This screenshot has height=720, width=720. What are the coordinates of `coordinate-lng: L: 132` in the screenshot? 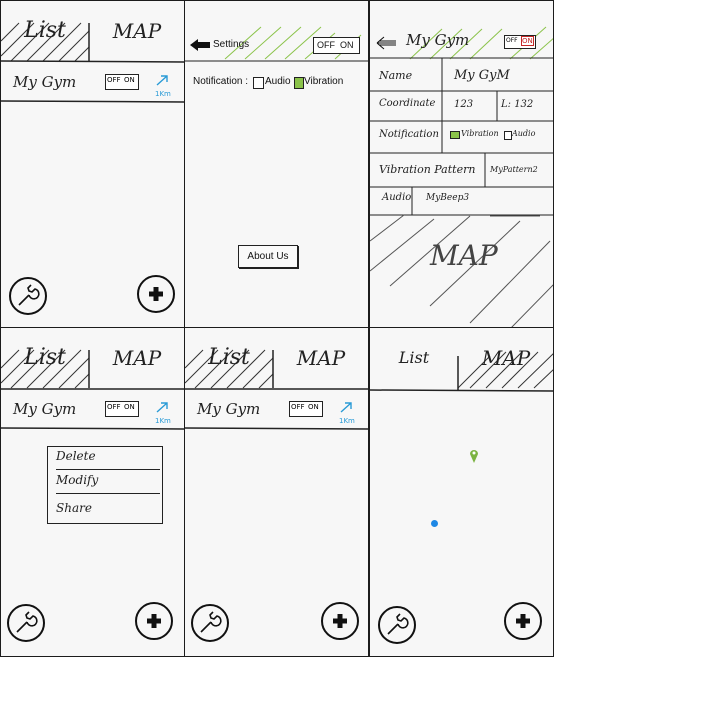 It's located at (517, 104).